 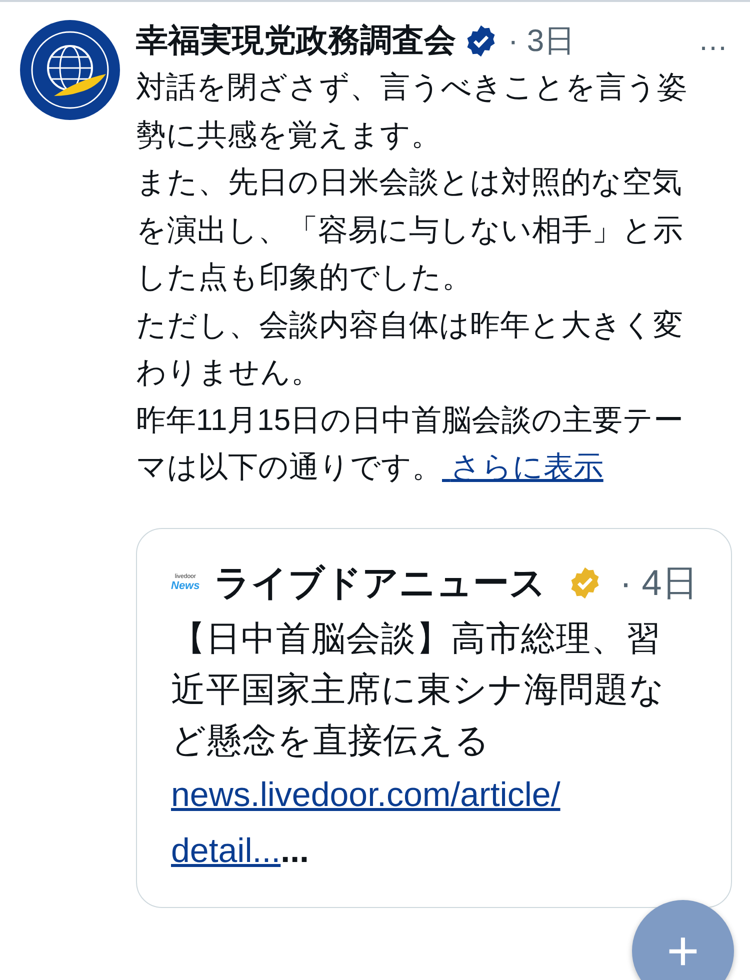 What do you see at coordinates (365, 795) in the screenshot?
I see `article-link: news.livedoor.com/article/` at bounding box center [365, 795].